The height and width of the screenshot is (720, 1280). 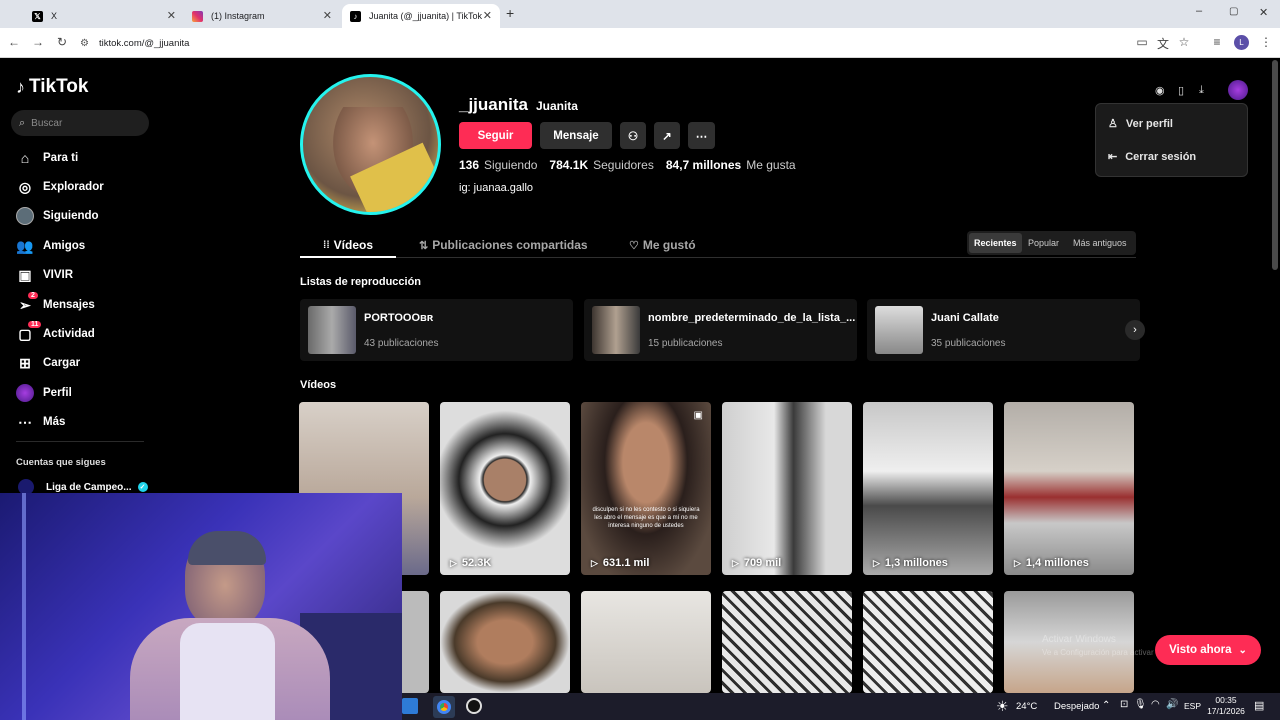 What do you see at coordinates (1076, 706) in the screenshot?
I see `weather-desc: Despejado` at bounding box center [1076, 706].